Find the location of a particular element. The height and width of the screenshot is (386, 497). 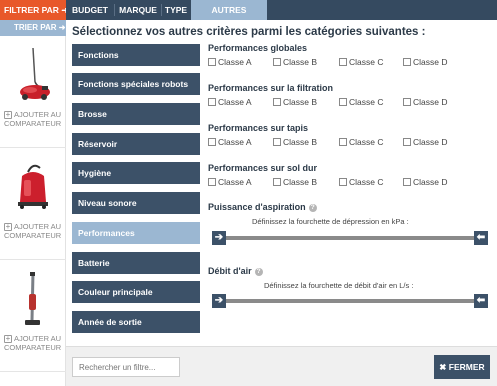

section-title: Performances sur sol dur is located at coordinates (263, 168).